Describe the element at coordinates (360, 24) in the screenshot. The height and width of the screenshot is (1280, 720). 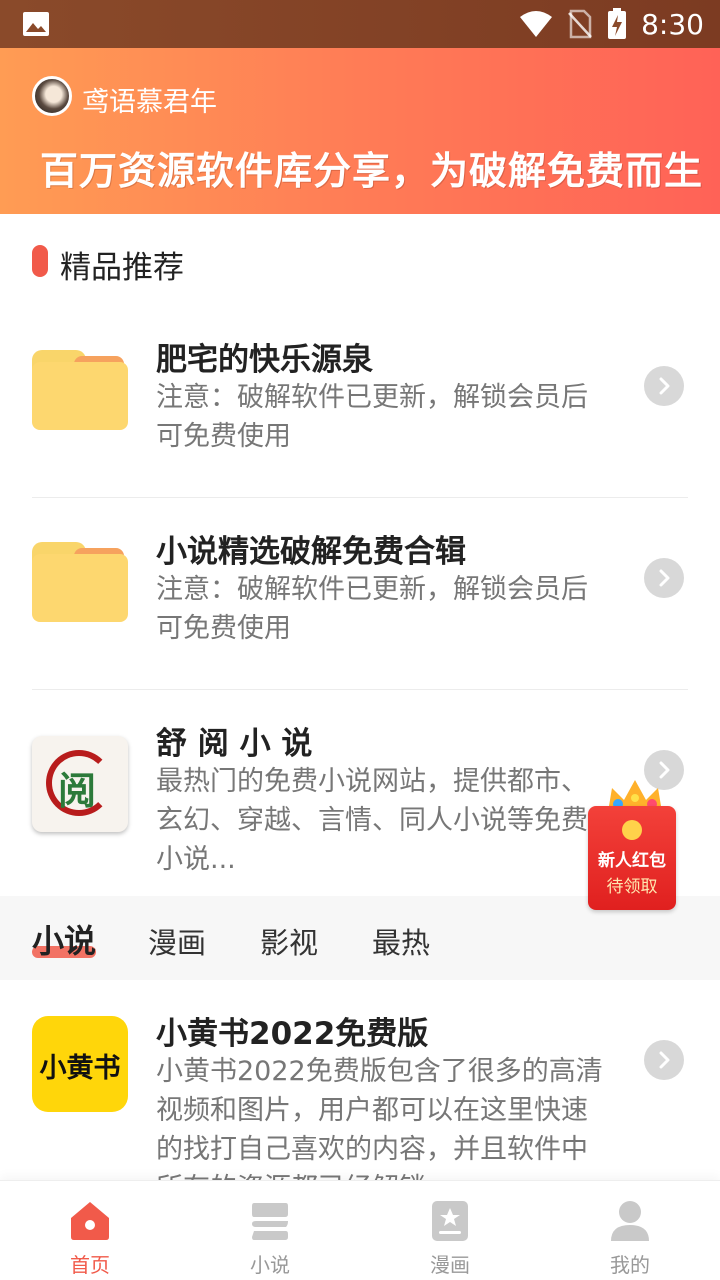
I see `status-bar: 8:30` at that location.